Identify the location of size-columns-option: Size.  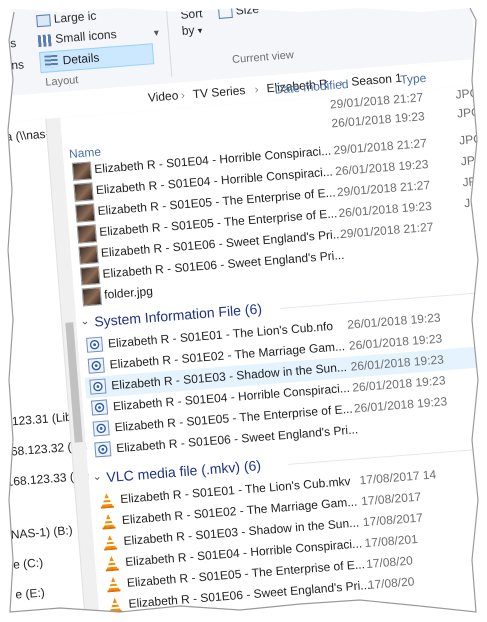
(238, 10).